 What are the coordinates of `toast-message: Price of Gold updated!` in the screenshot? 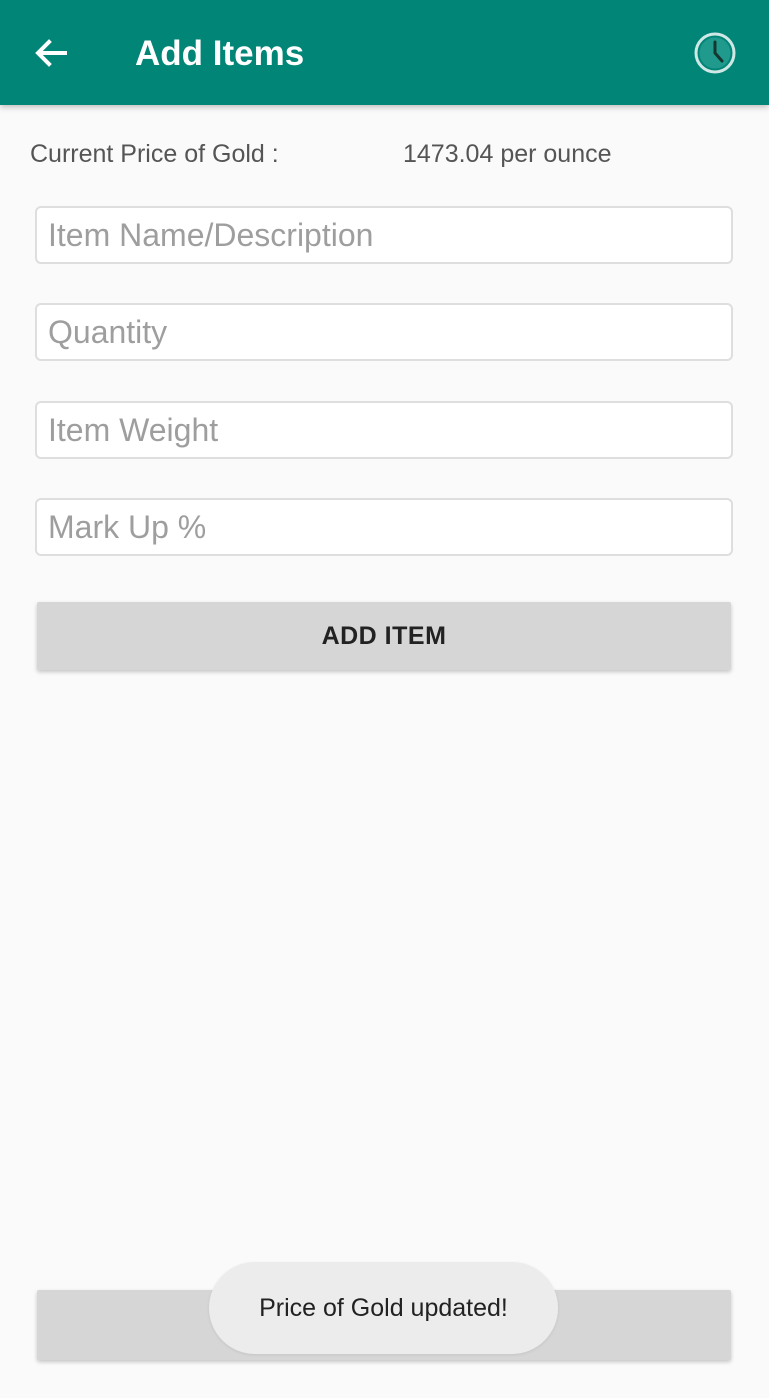 It's located at (383, 1308).